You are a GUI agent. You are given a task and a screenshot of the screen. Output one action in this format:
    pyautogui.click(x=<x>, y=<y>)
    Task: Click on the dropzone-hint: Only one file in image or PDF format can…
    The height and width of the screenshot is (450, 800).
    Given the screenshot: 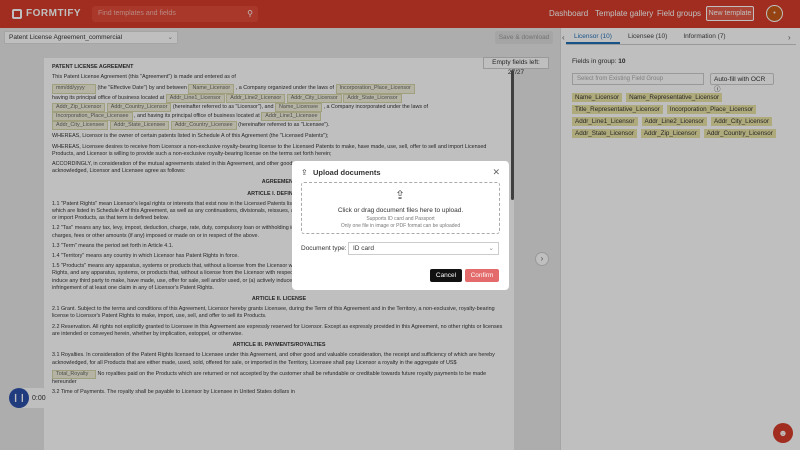 What is the action you would take?
    pyautogui.click(x=400, y=226)
    